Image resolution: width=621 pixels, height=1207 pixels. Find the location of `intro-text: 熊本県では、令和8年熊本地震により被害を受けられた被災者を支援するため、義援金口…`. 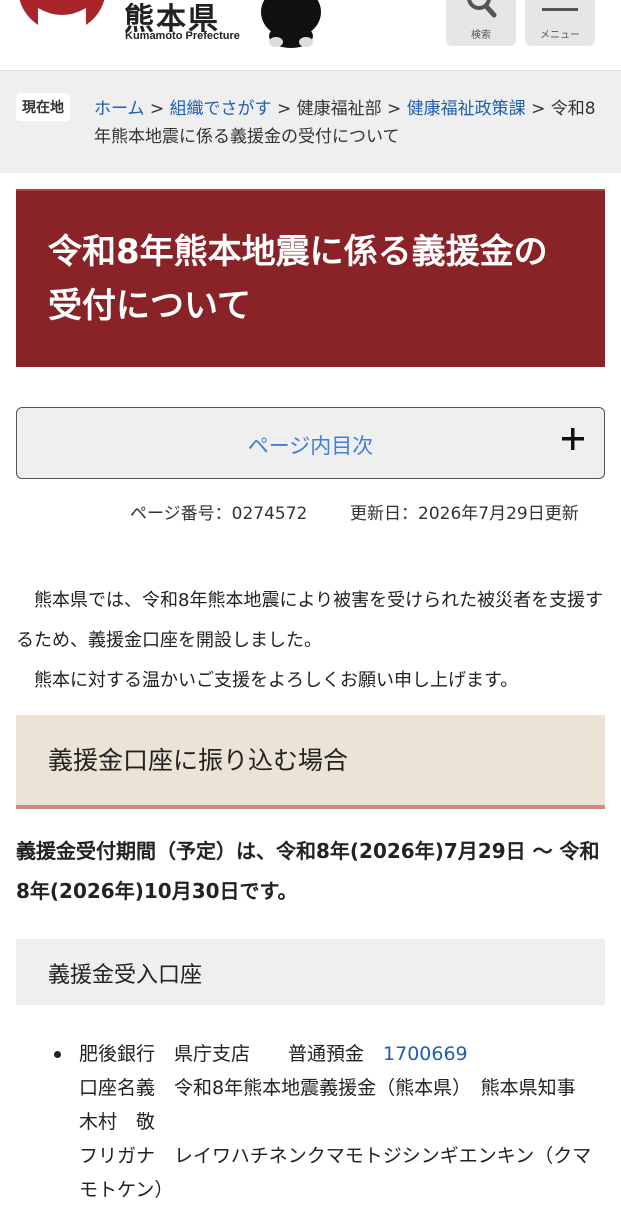

intro-text: 熊本県では、令和8年熊本地震により被害を受けられた被災者を支援するため、義援金口… is located at coordinates (310, 641).